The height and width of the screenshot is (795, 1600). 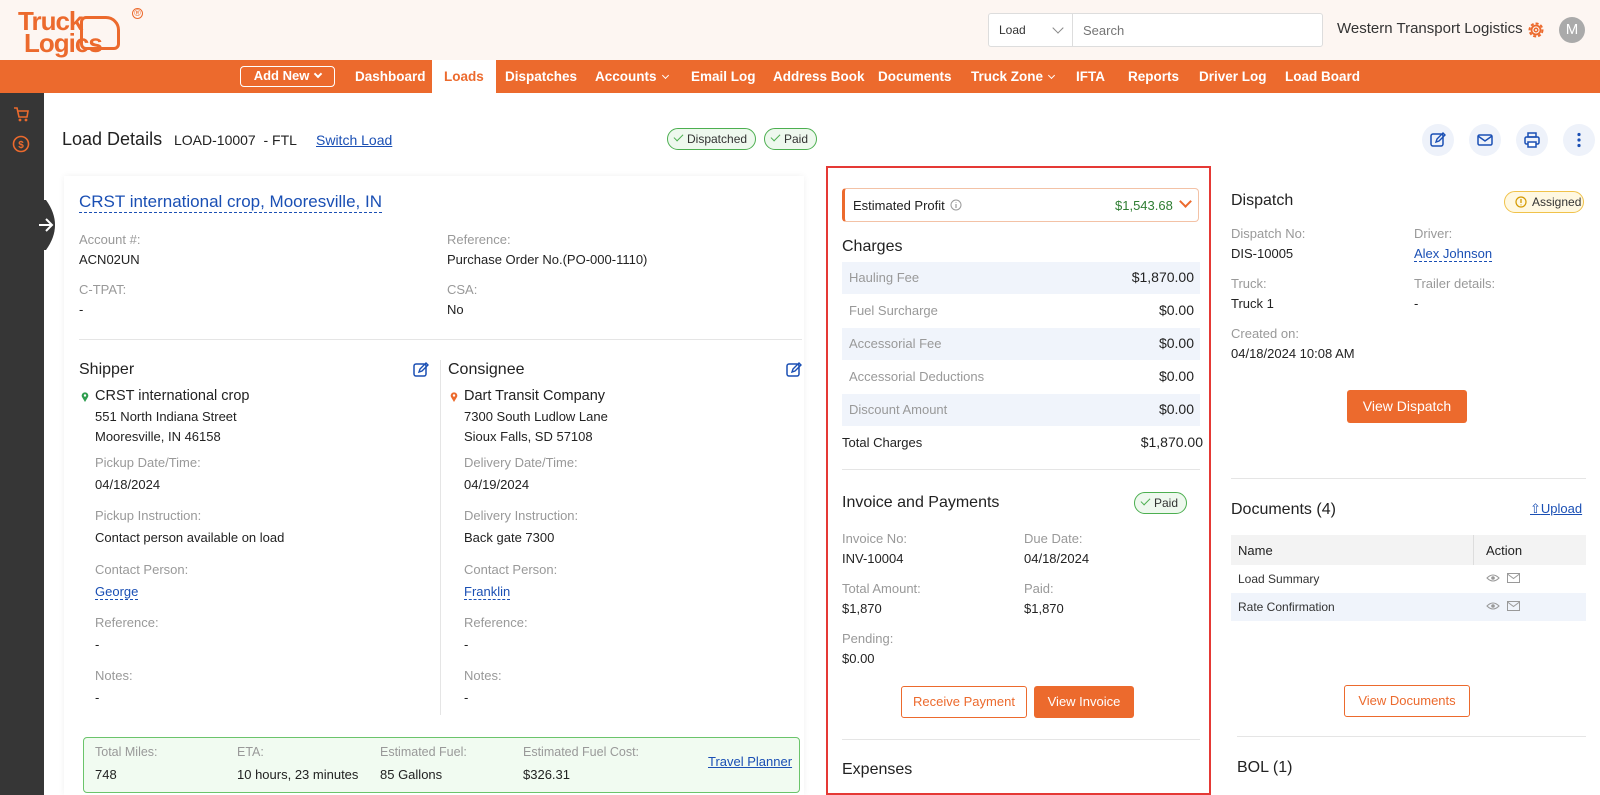 What do you see at coordinates (1013, 76) in the screenshot?
I see `nav-truck-zone: Truck Zone` at bounding box center [1013, 76].